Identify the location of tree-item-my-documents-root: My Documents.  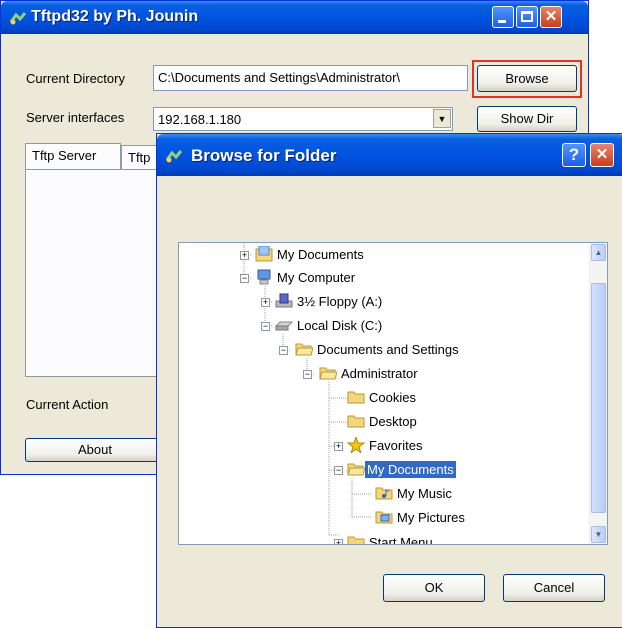
(320, 255).